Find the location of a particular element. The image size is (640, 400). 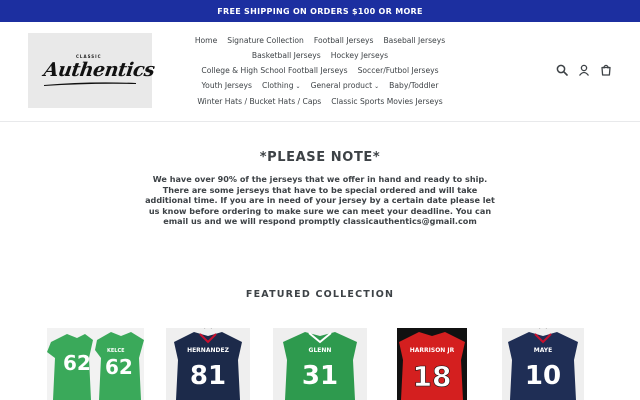

jersey-number: 10 is located at coordinates (543, 376).